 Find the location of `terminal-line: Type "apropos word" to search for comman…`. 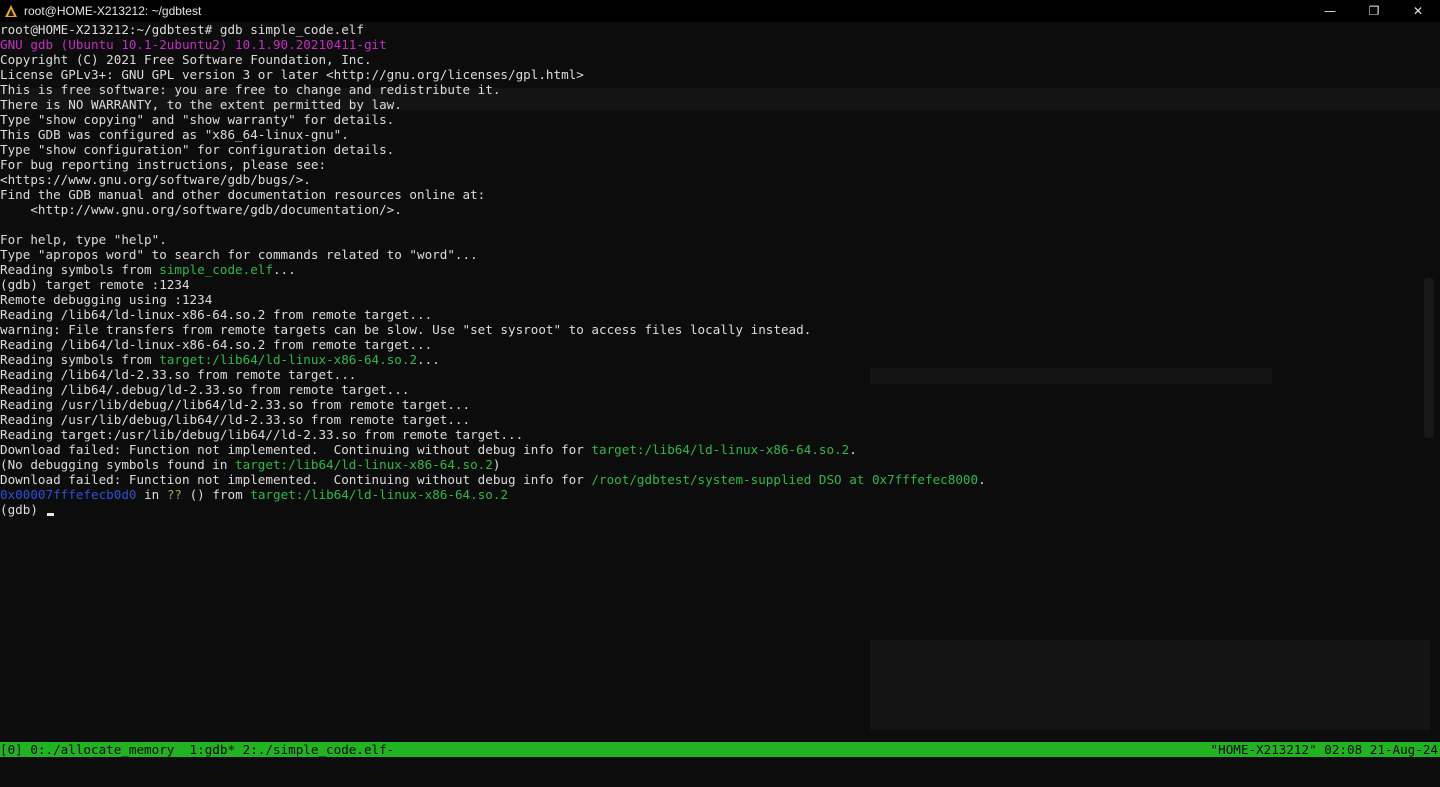

terminal-line: Type "apropos word" to search for comman… is located at coordinates (720, 254).